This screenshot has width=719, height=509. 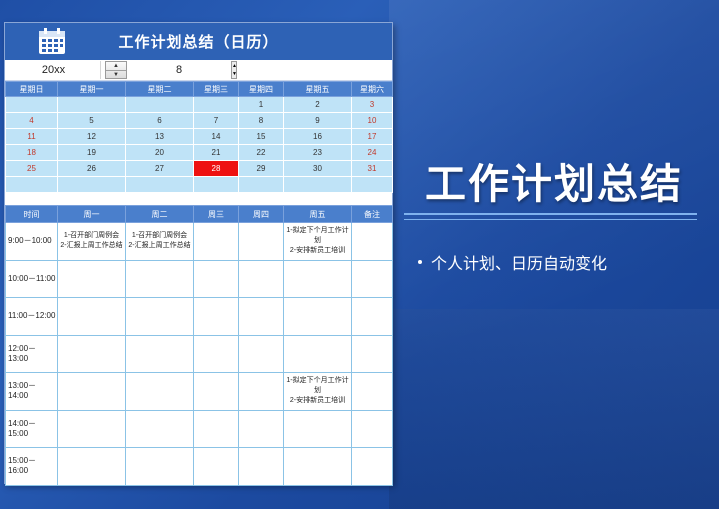 I want to click on calendar-week-row: 18 19 20 21 22 23 24, so click(x=199, y=152).